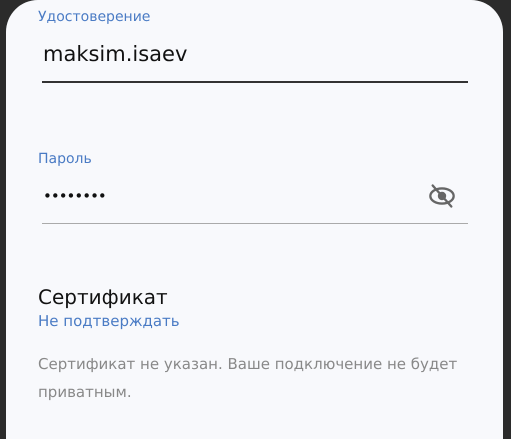  Describe the element at coordinates (255, 55) in the screenshot. I see `input-field: maksim.isaev` at that location.